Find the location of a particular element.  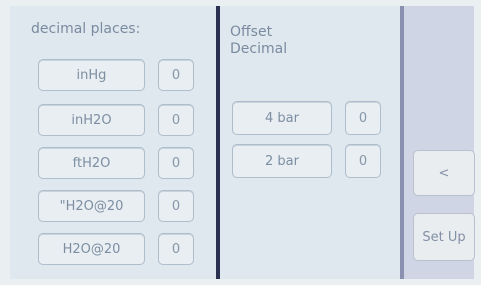

unit-button-inhg: inHg is located at coordinates (91, 75).